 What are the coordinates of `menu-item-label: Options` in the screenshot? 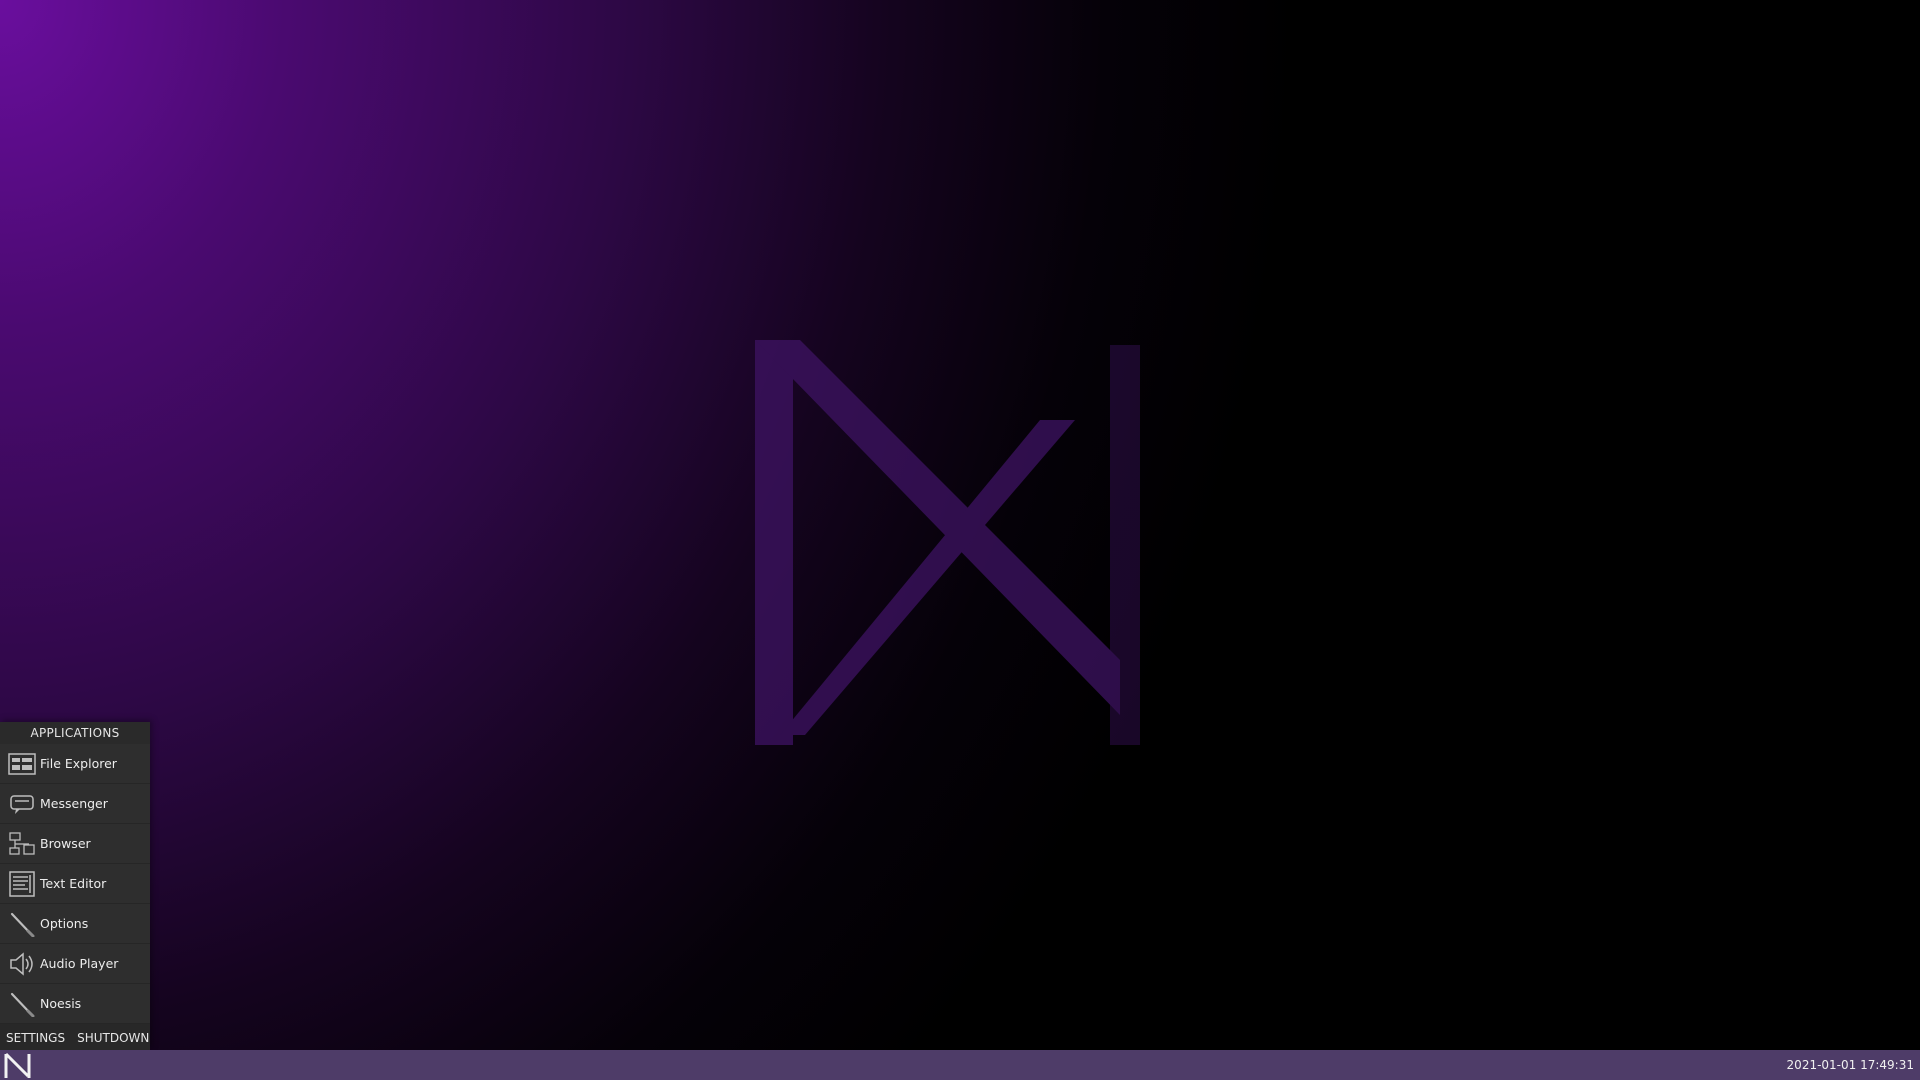 It's located at (64, 923).